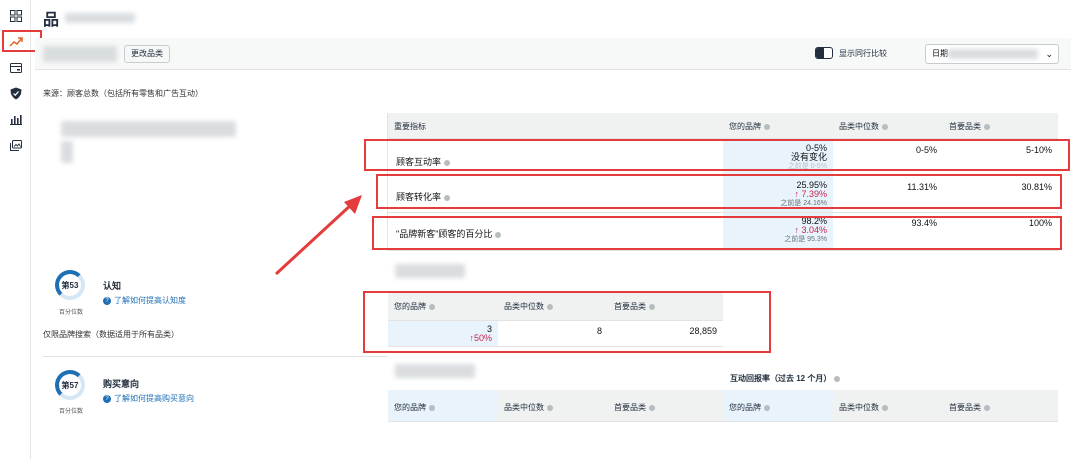 The height and width of the screenshot is (459, 1080). What do you see at coordinates (111, 334) in the screenshot?
I see `awareness-note: 仅限品牌搜索（数据适用于所有品类）` at bounding box center [111, 334].